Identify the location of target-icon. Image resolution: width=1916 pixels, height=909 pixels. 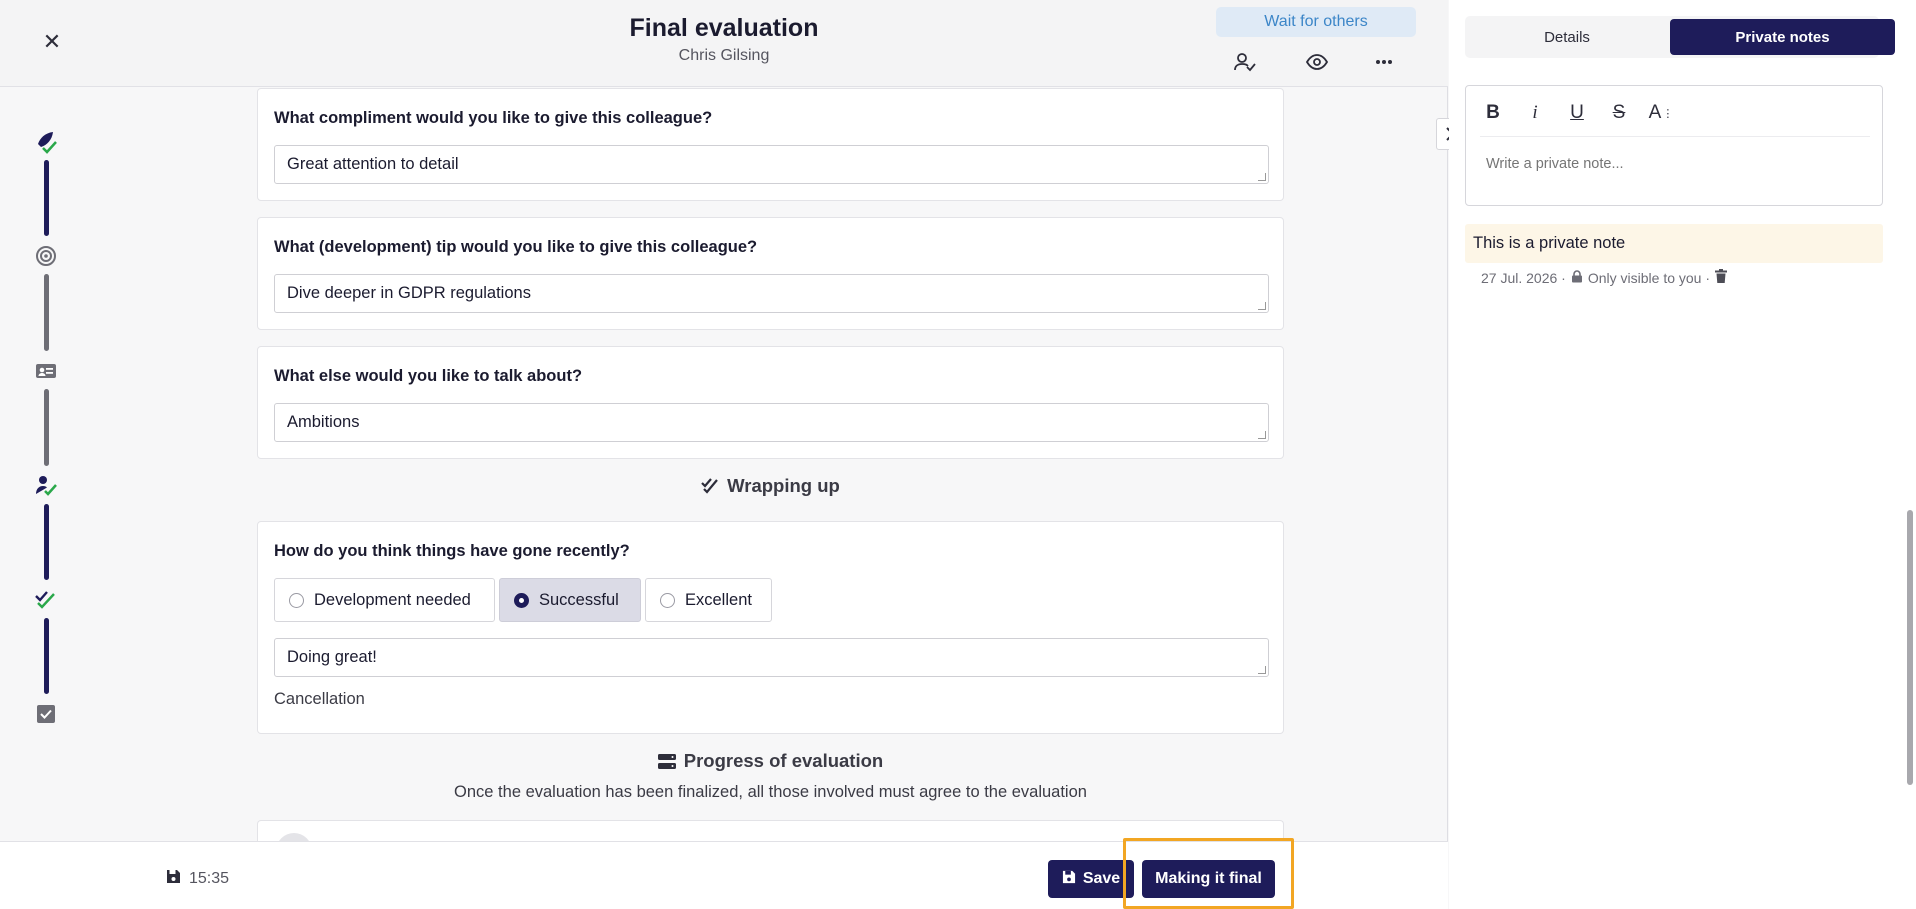
(46, 256).